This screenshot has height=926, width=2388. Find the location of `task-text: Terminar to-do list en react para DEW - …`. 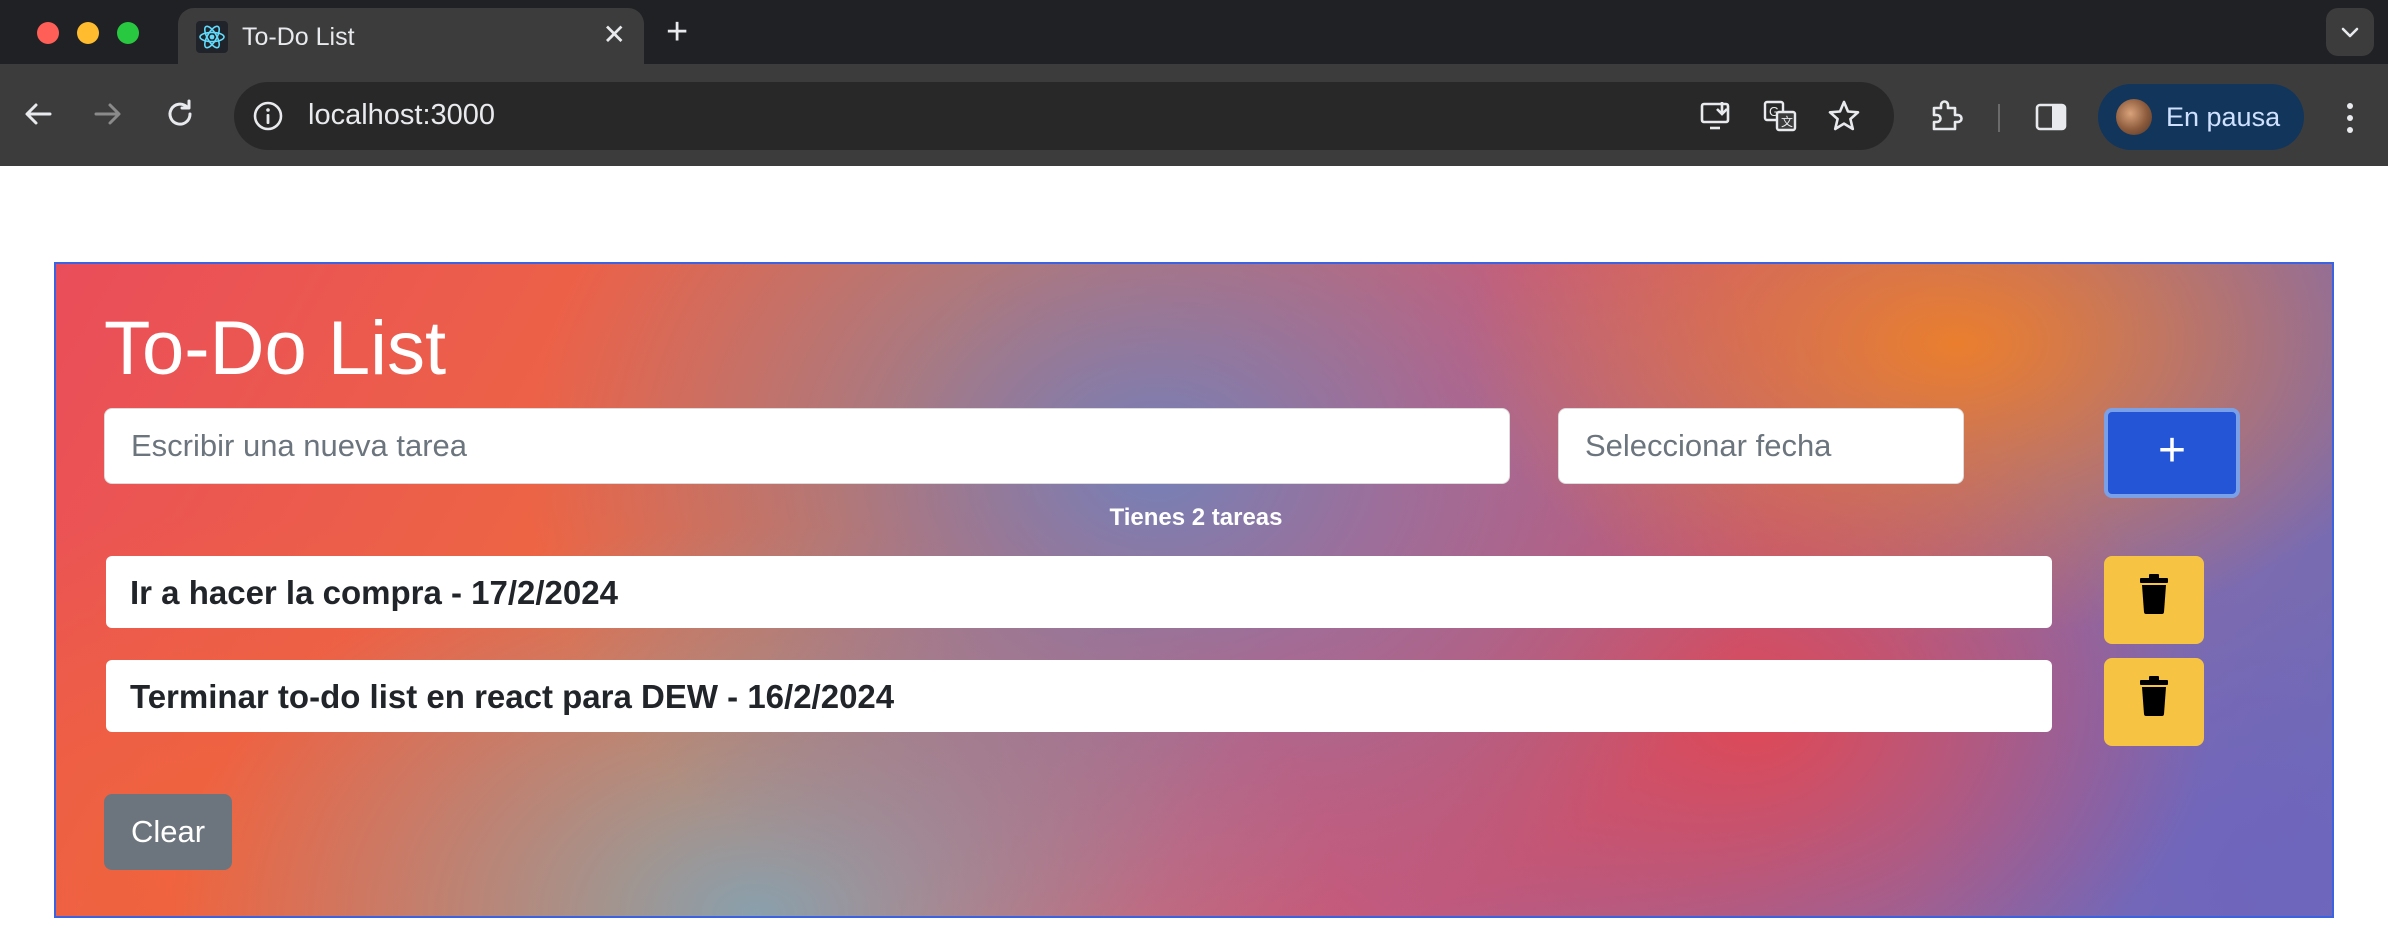

task-text: Terminar to-do list en react para DEW - … is located at coordinates (512, 696).